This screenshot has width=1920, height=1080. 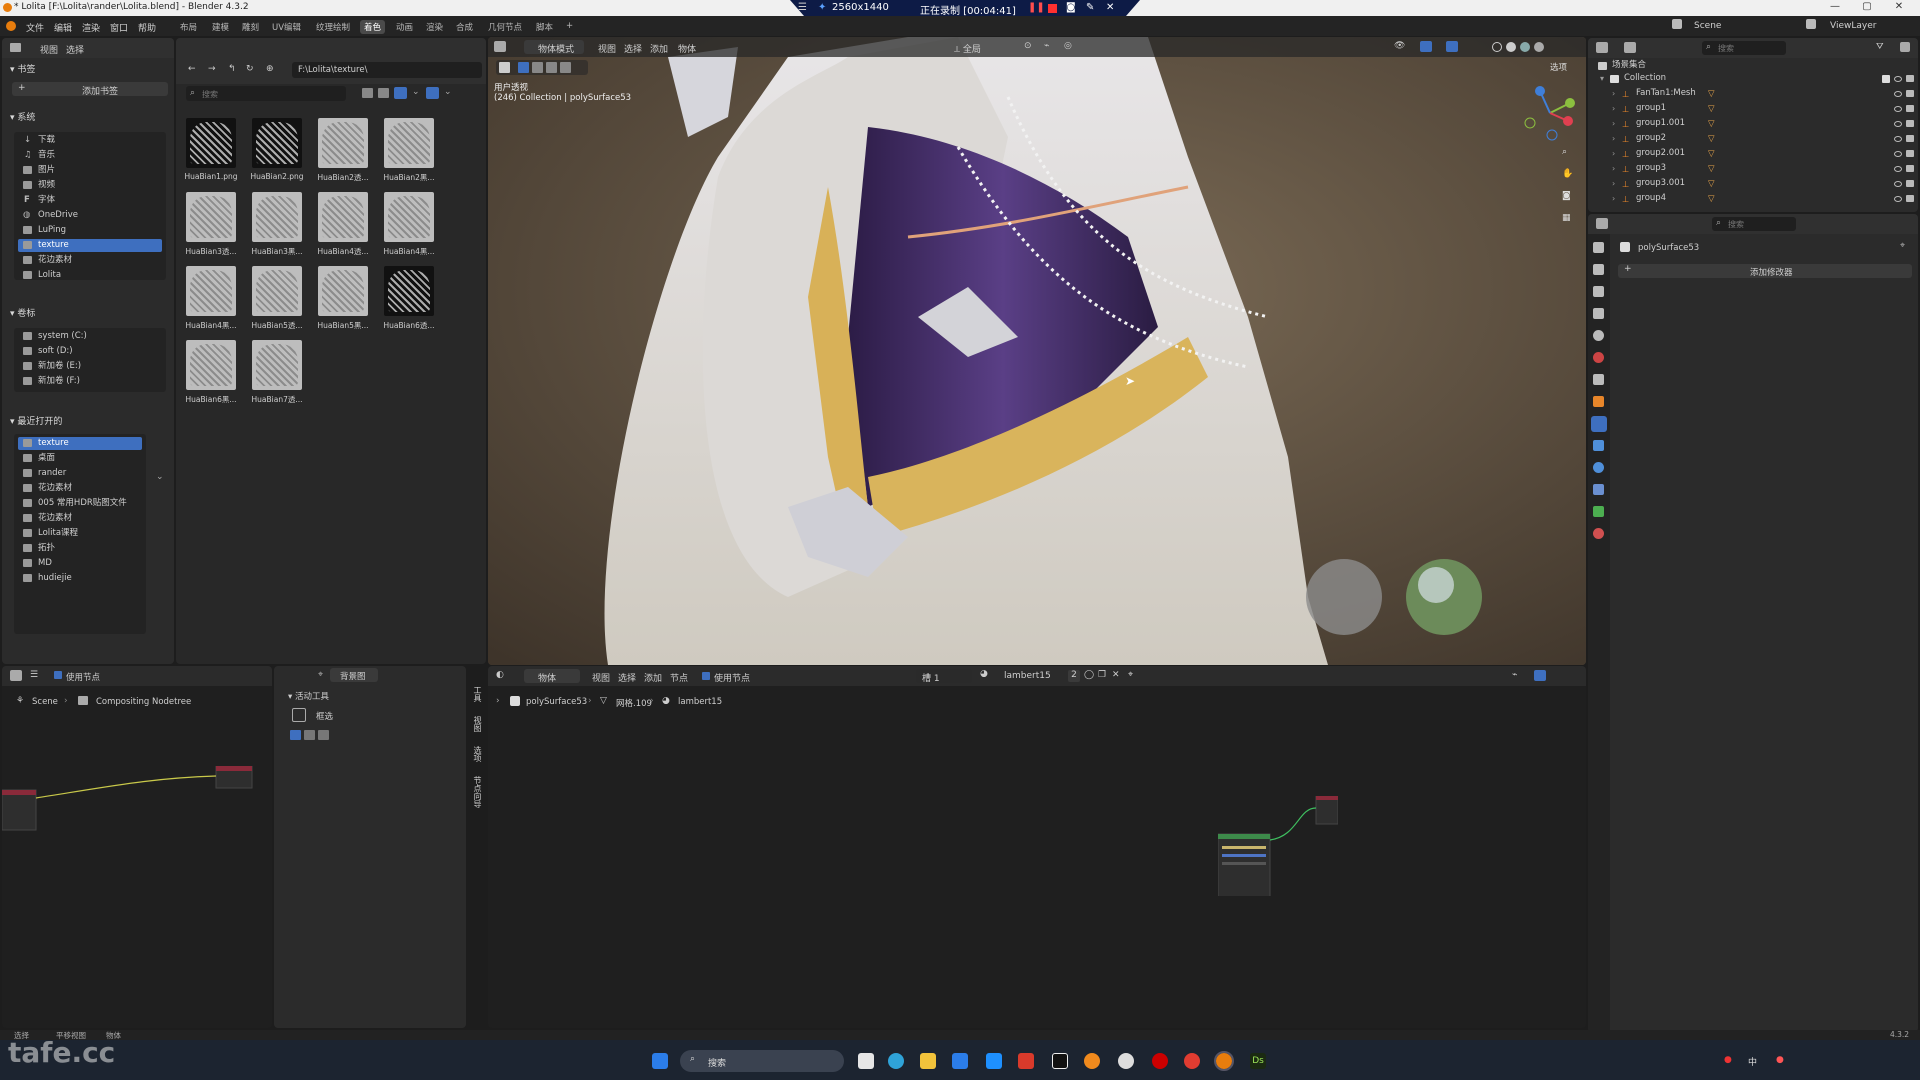 What do you see at coordinates (75, 49) in the screenshot?
I see `menu-select: 选择` at bounding box center [75, 49].